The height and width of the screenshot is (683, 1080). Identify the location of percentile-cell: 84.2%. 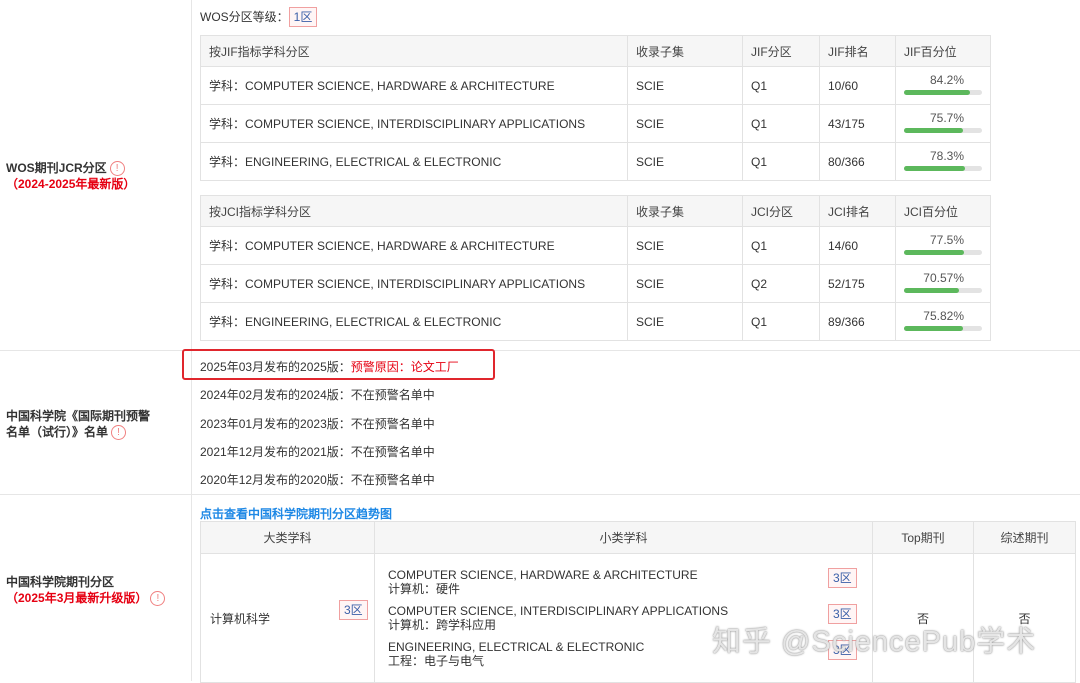
(943, 85).